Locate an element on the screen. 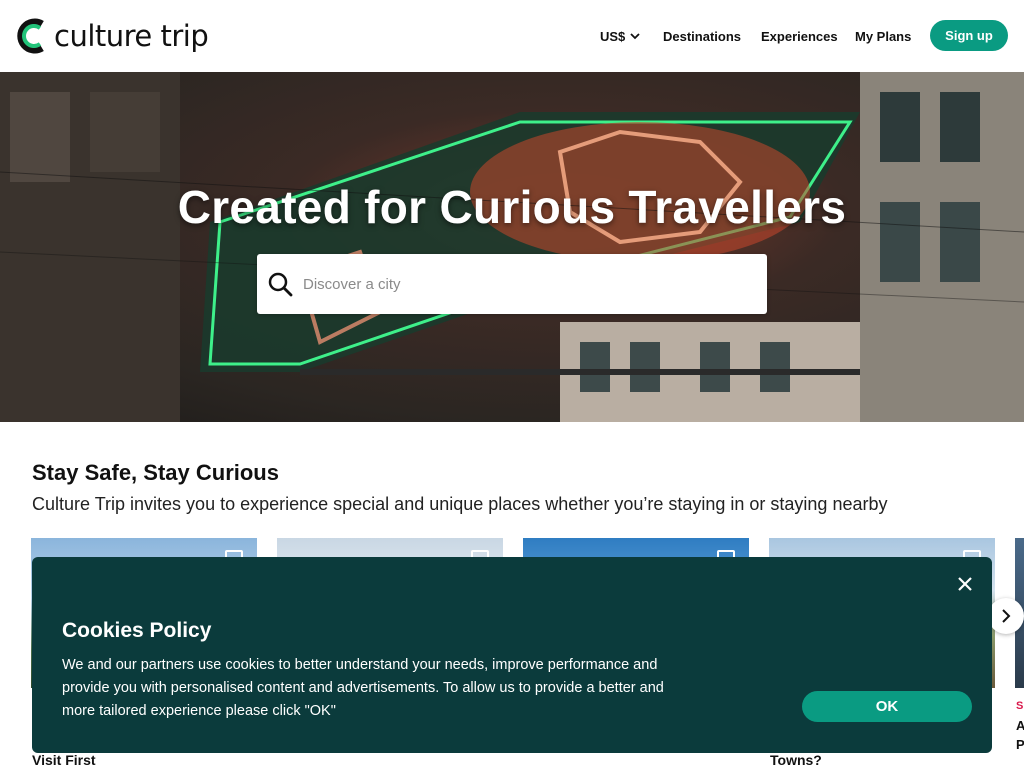 This screenshot has width=1024, height=768. card-title: Visit First is located at coordinates (64, 760).